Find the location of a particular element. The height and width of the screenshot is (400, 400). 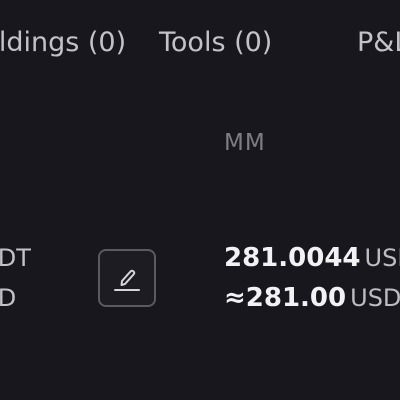

mm-amount: 281.0044 is located at coordinates (292, 258).